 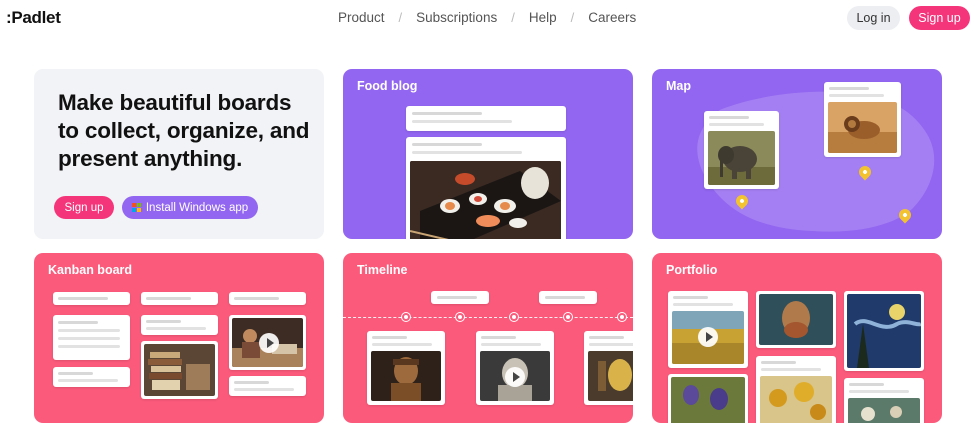 I want to click on nav-subscriptions: Subscriptions, so click(x=456, y=17).